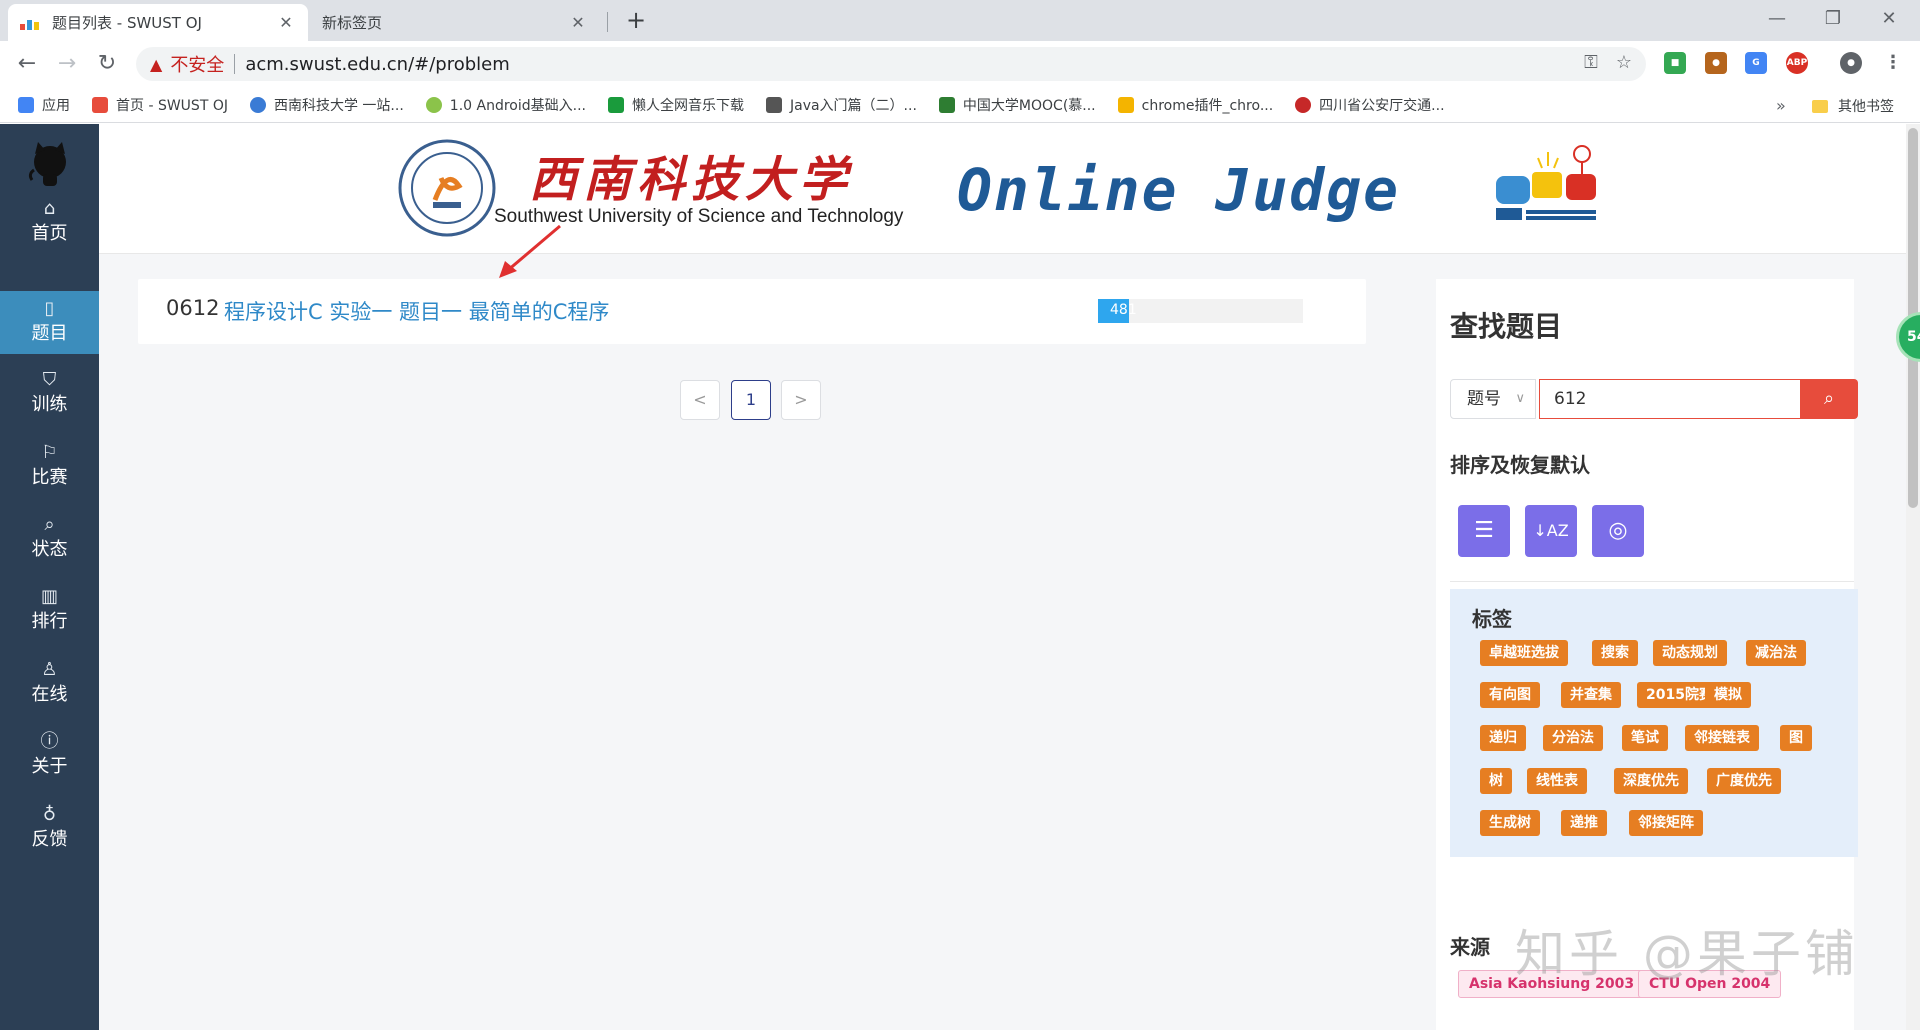 Image resolution: width=1920 pixels, height=1030 pixels. What do you see at coordinates (1591, 62) in the screenshot?
I see `key-icon: ⚿` at bounding box center [1591, 62].